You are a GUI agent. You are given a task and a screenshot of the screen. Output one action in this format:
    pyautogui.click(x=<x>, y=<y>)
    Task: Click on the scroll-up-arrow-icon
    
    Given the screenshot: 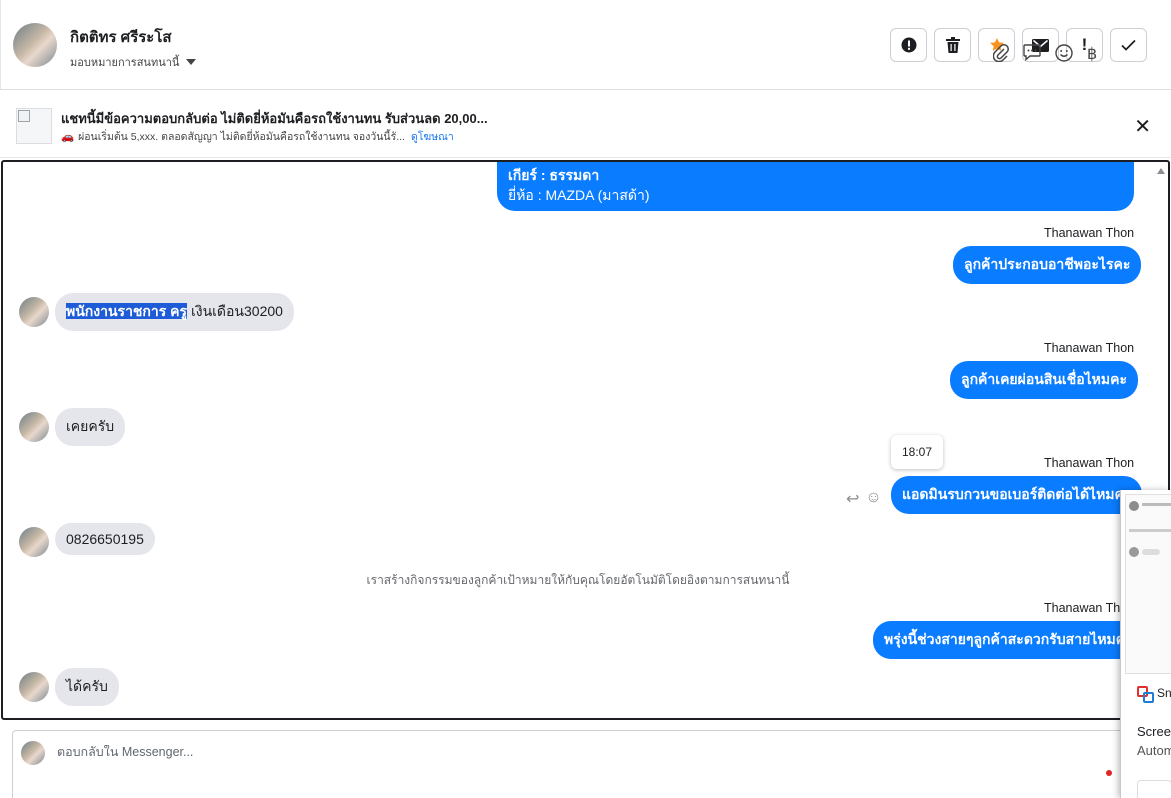 What is the action you would take?
    pyautogui.click(x=1161, y=171)
    